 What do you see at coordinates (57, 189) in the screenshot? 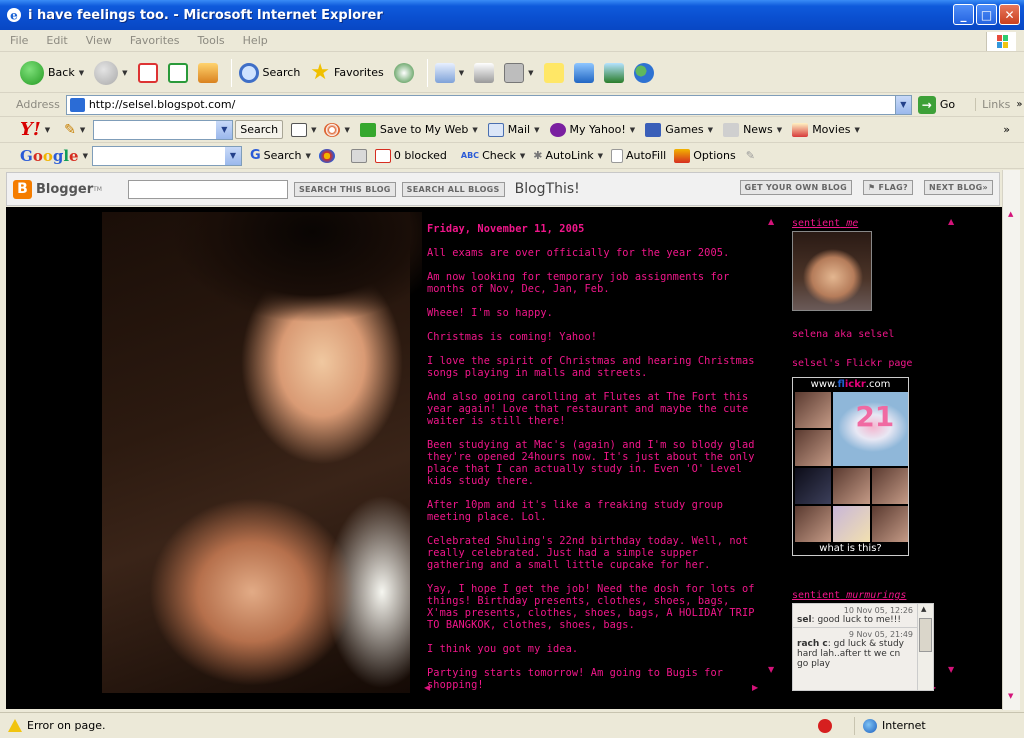
I see `blogger-logo: B Blogger TM` at bounding box center [57, 189].